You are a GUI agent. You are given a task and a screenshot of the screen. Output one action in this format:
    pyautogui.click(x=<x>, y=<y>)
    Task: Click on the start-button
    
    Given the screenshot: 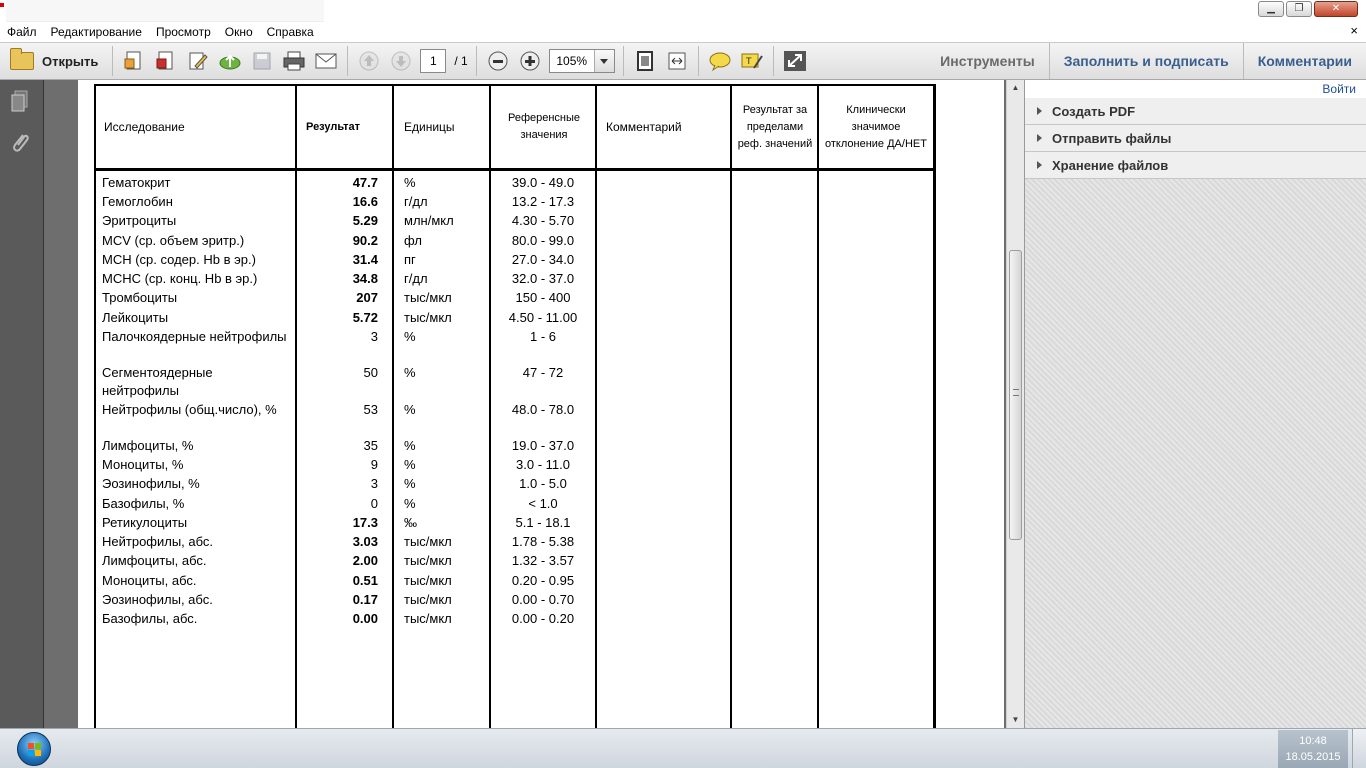 What is the action you would take?
    pyautogui.click(x=34, y=749)
    